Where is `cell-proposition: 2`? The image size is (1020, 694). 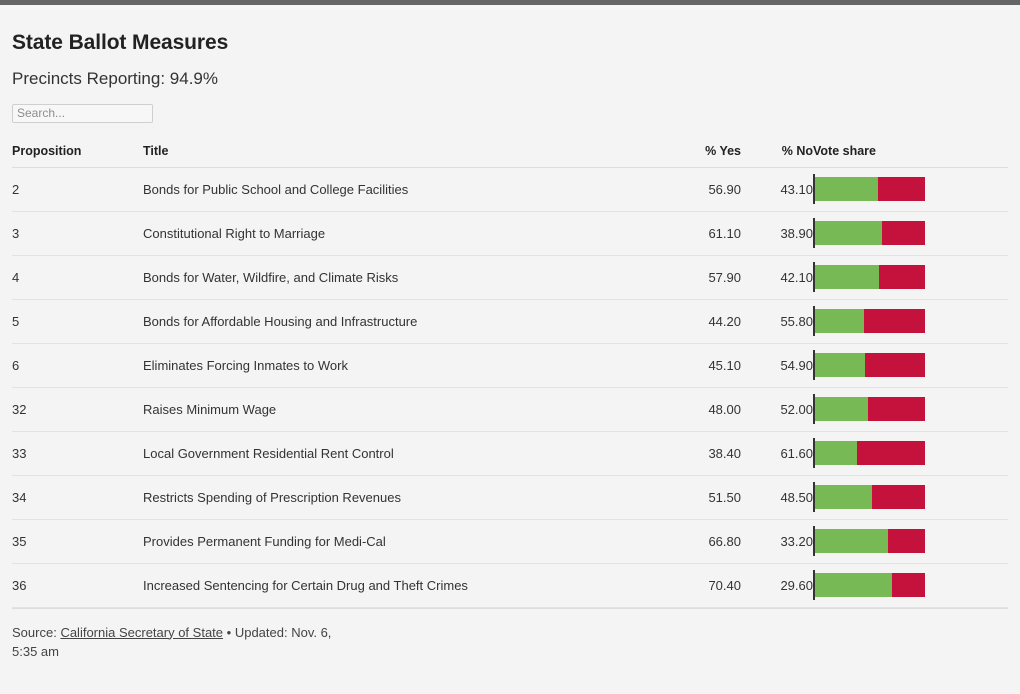
cell-proposition: 2 is located at coordinates (77, 189).